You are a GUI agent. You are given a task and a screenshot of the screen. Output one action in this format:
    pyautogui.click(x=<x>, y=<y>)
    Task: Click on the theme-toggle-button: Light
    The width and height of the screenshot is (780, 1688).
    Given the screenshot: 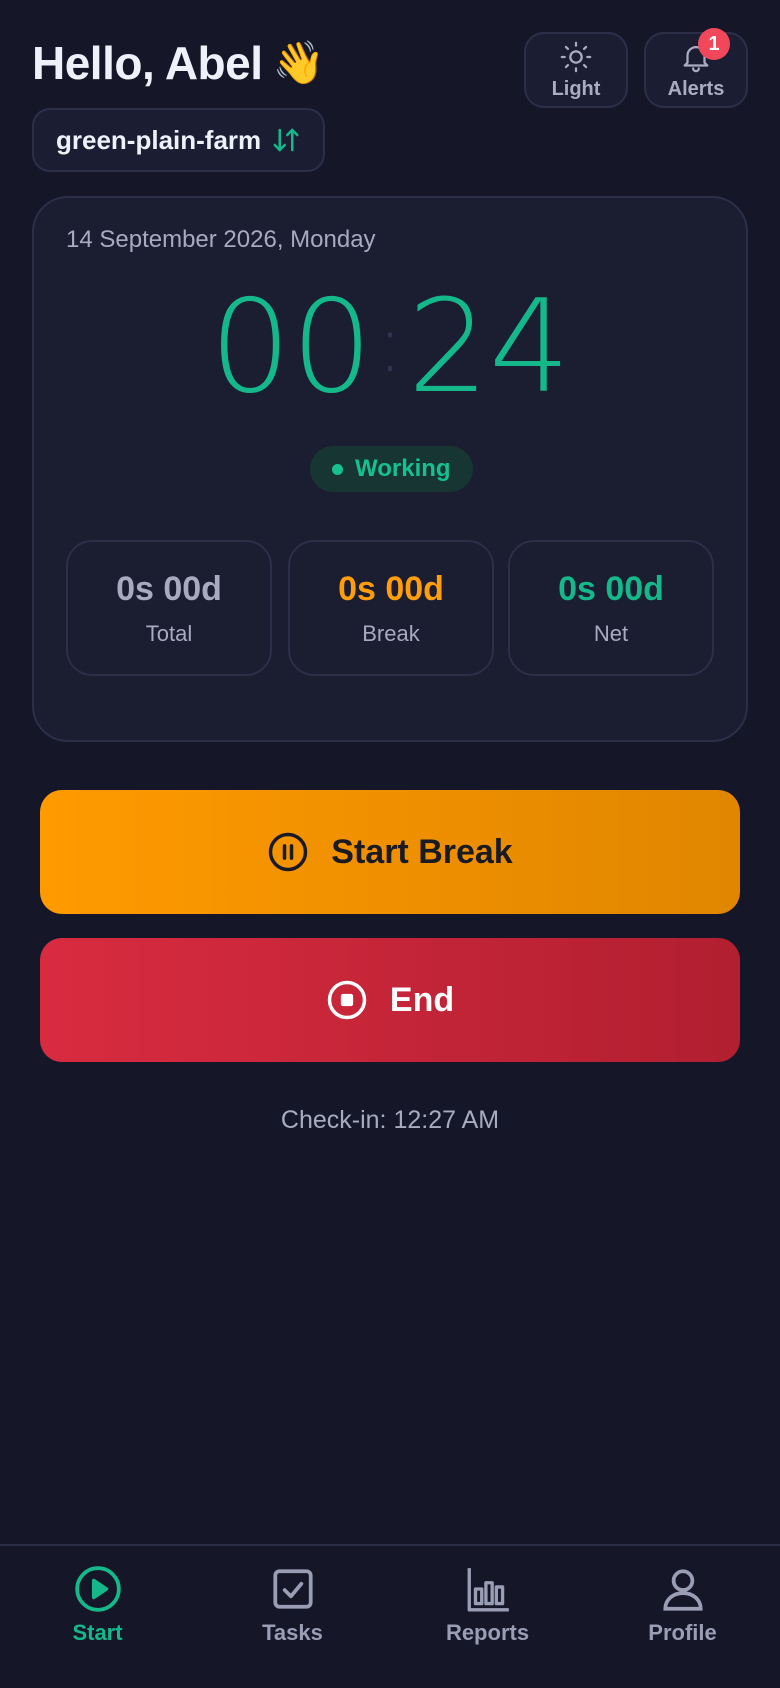 What is the action you would take?
    pyautogui.click(x=576, y=70)
    